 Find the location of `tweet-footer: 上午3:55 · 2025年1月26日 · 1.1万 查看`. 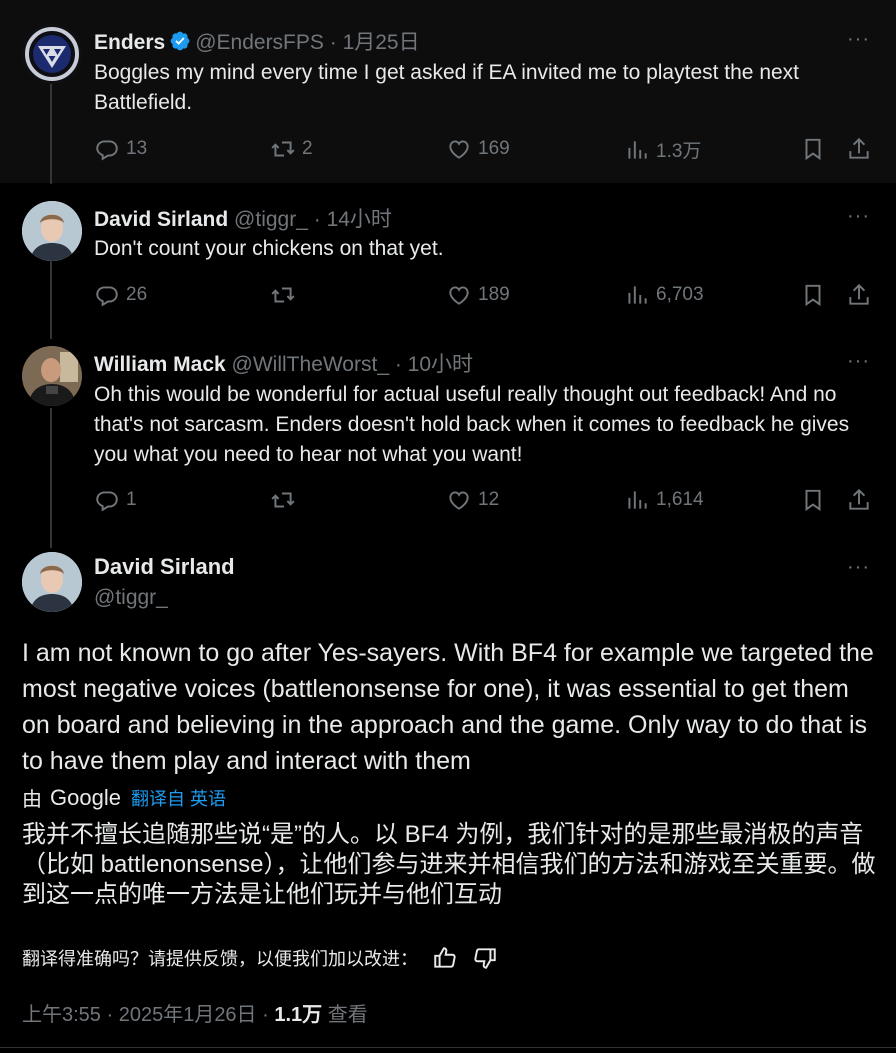

tweet-footer: 上午3:55 · 2025年1月26日 · 1.1万 查看 is located at coordinates (195, 1012).